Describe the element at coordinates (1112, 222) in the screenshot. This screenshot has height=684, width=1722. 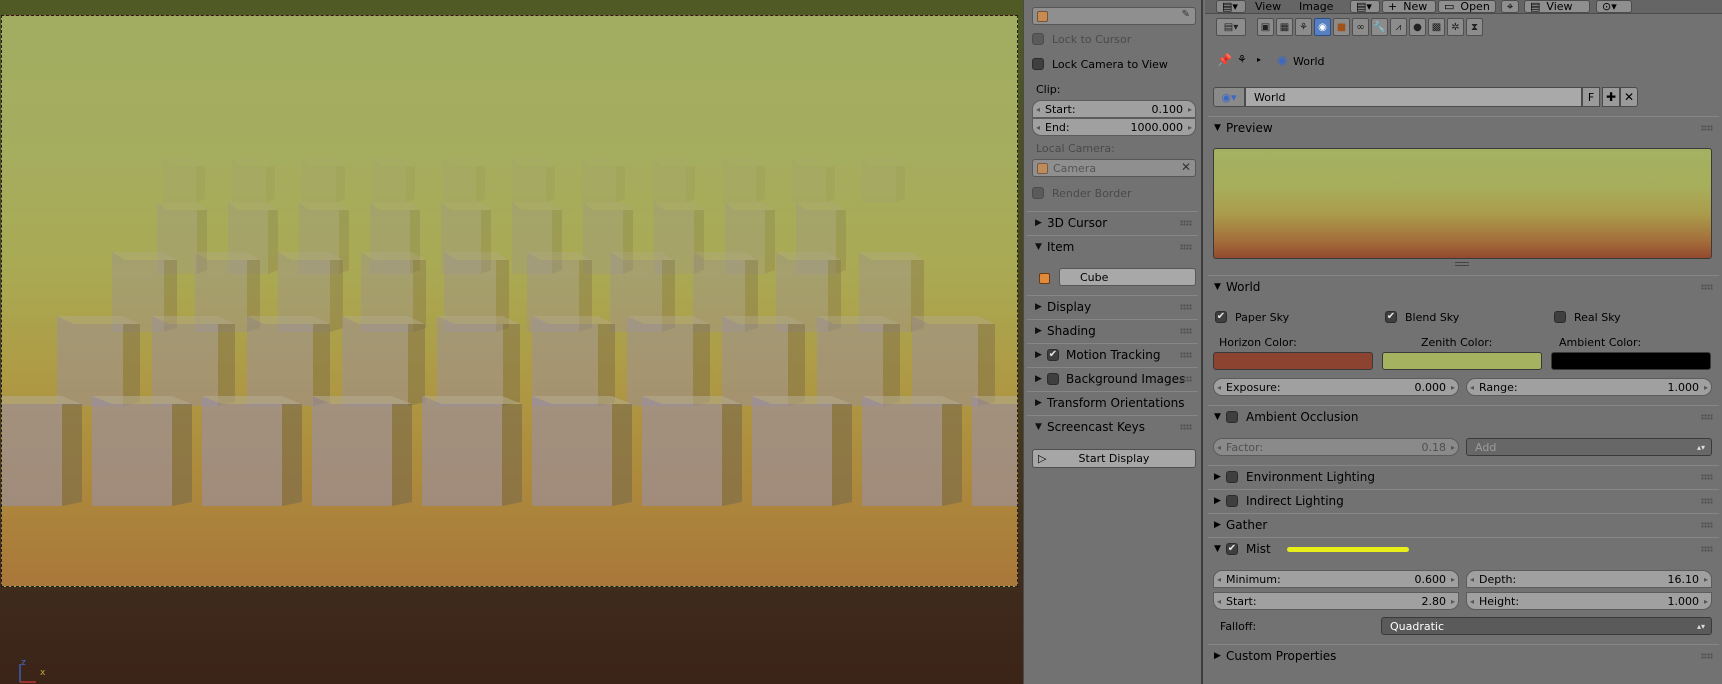
I see `panel-3d-cursor: ▶ 3D Cursor` at that location.